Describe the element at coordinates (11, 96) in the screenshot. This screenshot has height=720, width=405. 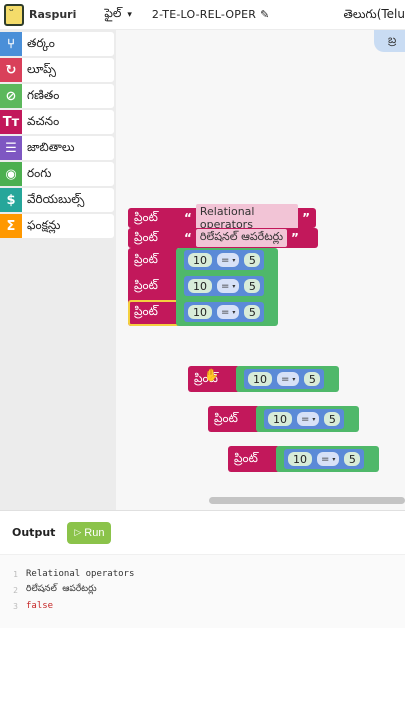
I see `math-icon: ⊘` at that location.